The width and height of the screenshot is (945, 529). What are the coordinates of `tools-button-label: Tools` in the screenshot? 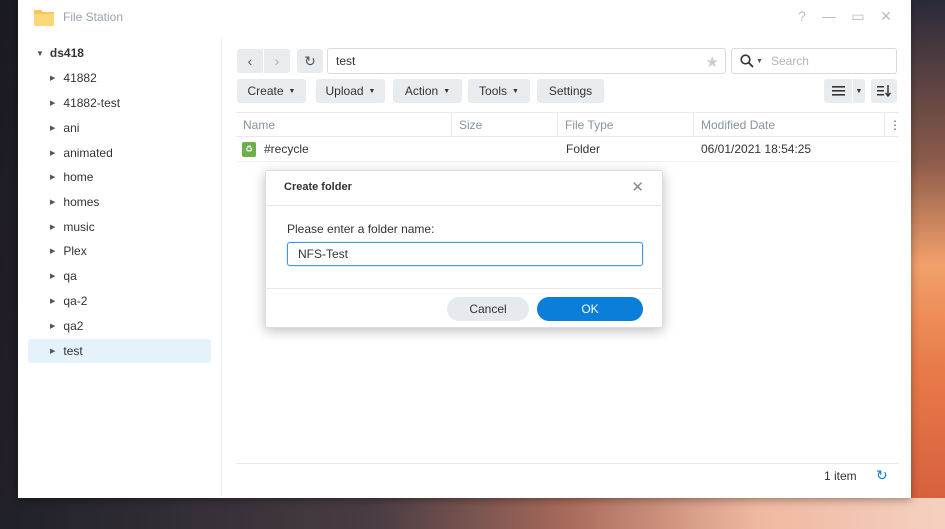 It's located at (493, 91).